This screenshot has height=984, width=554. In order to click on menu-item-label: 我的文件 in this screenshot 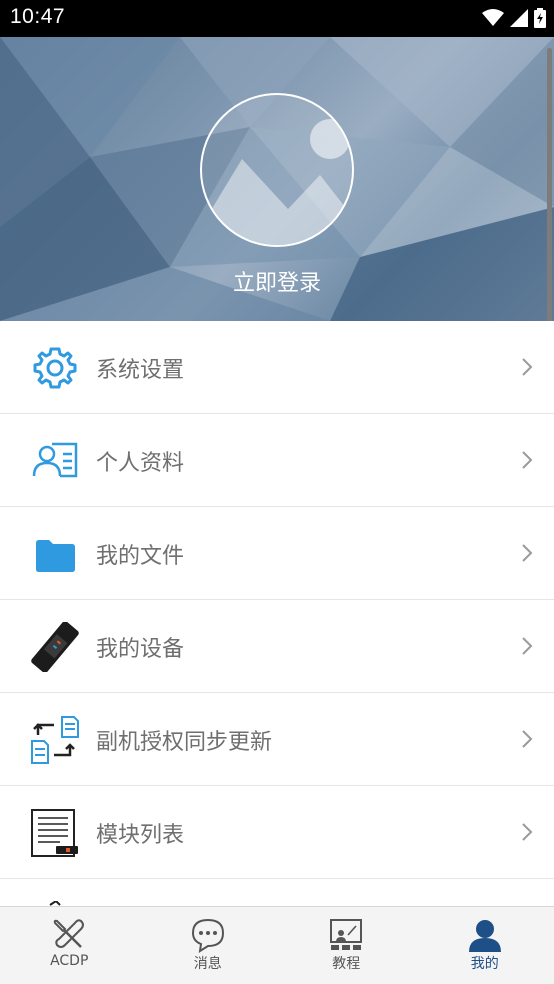, I will do `click(140, 556)`.